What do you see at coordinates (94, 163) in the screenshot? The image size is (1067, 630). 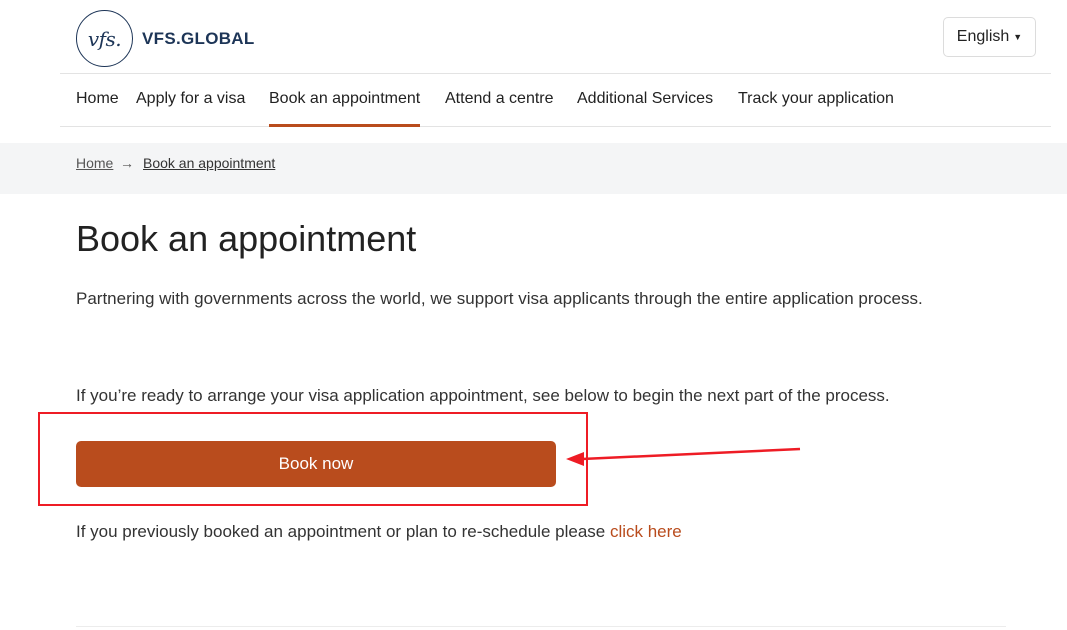 I see `breadcrumb-home: Home` at bounding box center [94, 163].